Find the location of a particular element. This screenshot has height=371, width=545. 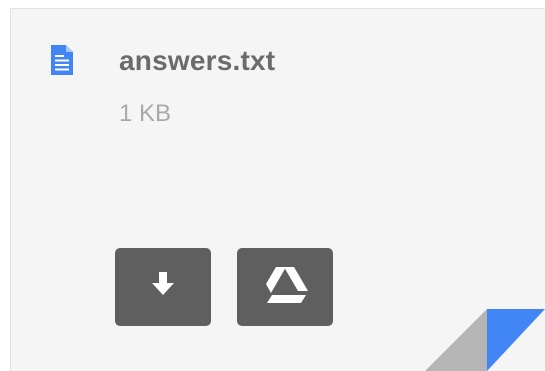

save-to-drive-button is located at coordinates (285, 287).